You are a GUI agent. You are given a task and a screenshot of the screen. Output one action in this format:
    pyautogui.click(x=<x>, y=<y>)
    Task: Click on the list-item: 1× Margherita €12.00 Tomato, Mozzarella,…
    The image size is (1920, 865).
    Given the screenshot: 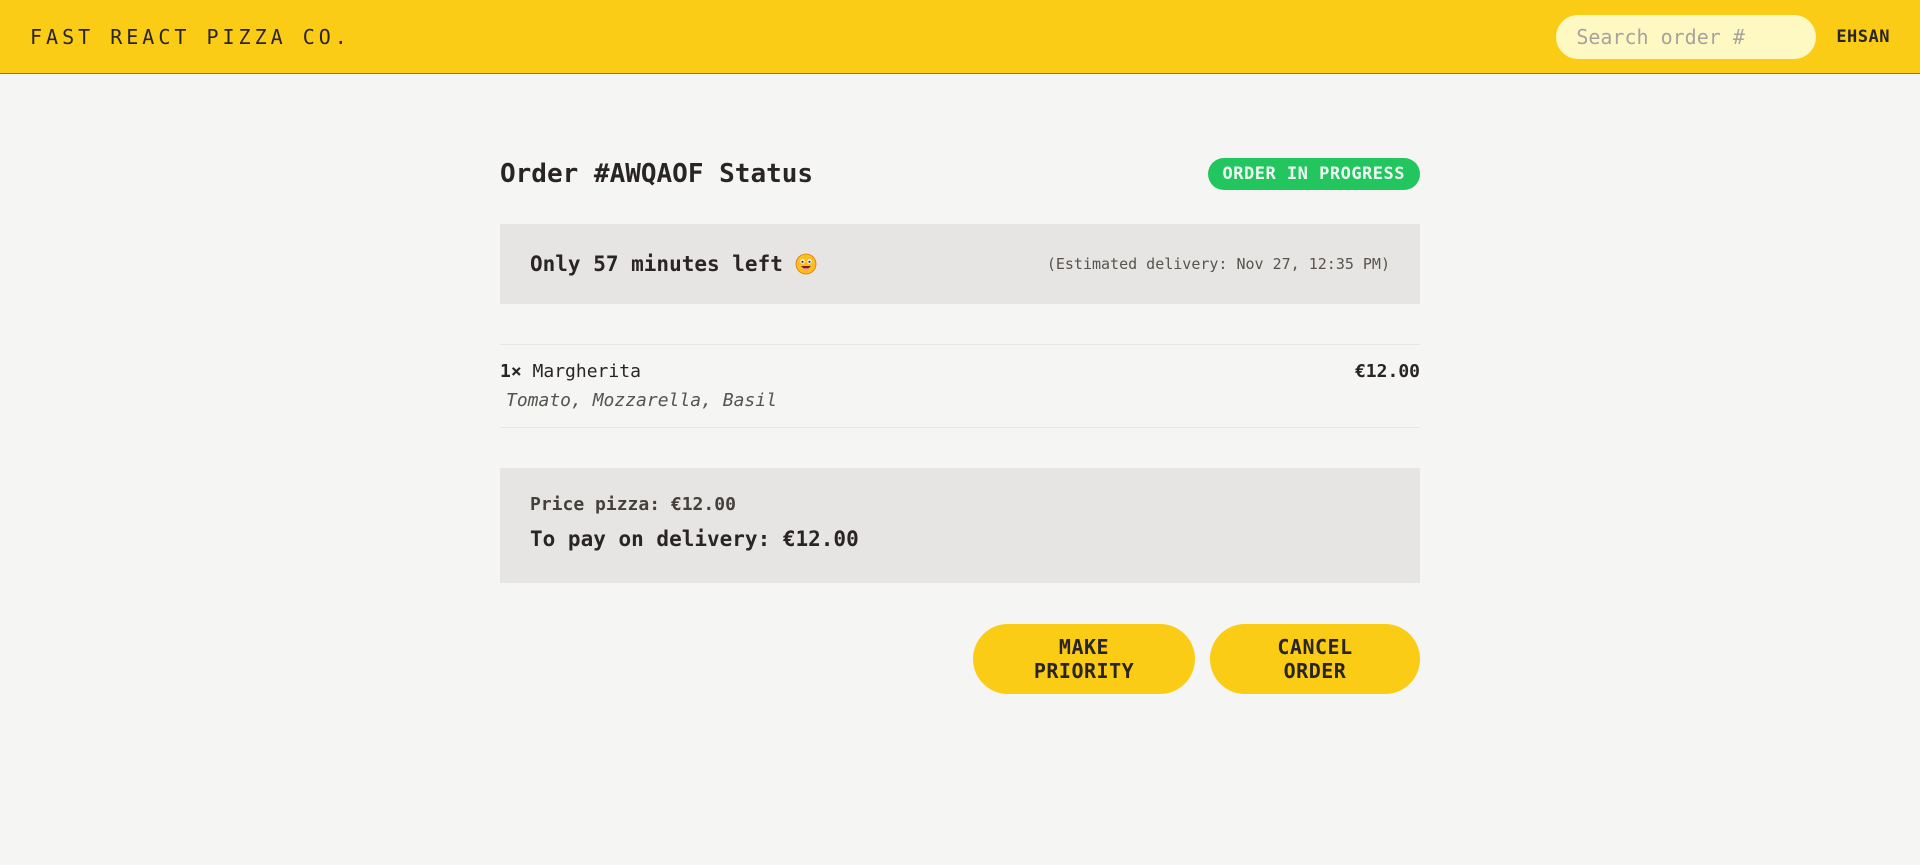 What is the action you would take?
    pyautogui.click(x=960, y=386)
    